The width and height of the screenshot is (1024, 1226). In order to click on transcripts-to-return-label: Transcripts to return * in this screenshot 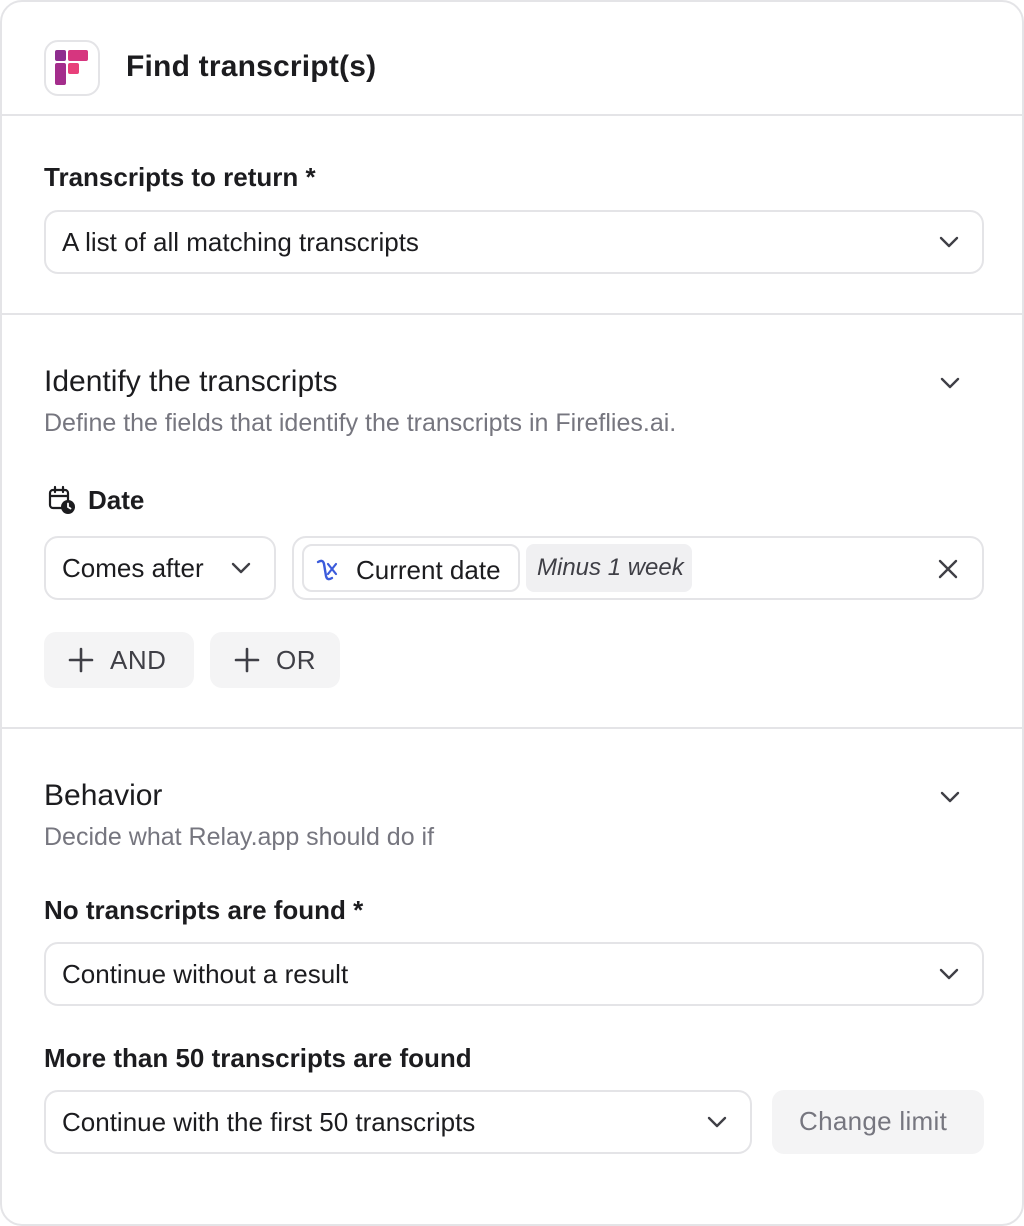, I will do `click(180, 177)`.